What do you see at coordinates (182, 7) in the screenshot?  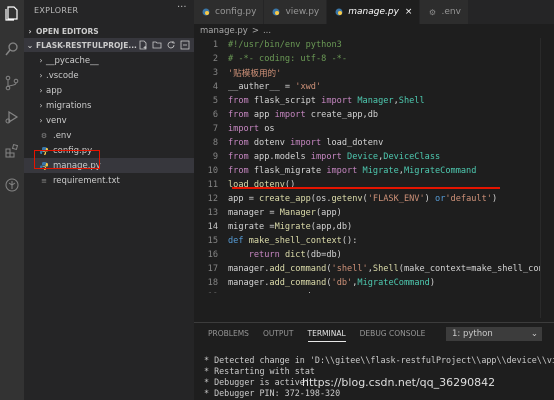 I see `more-actions-icon: ···` at bounding box center [182, 7].